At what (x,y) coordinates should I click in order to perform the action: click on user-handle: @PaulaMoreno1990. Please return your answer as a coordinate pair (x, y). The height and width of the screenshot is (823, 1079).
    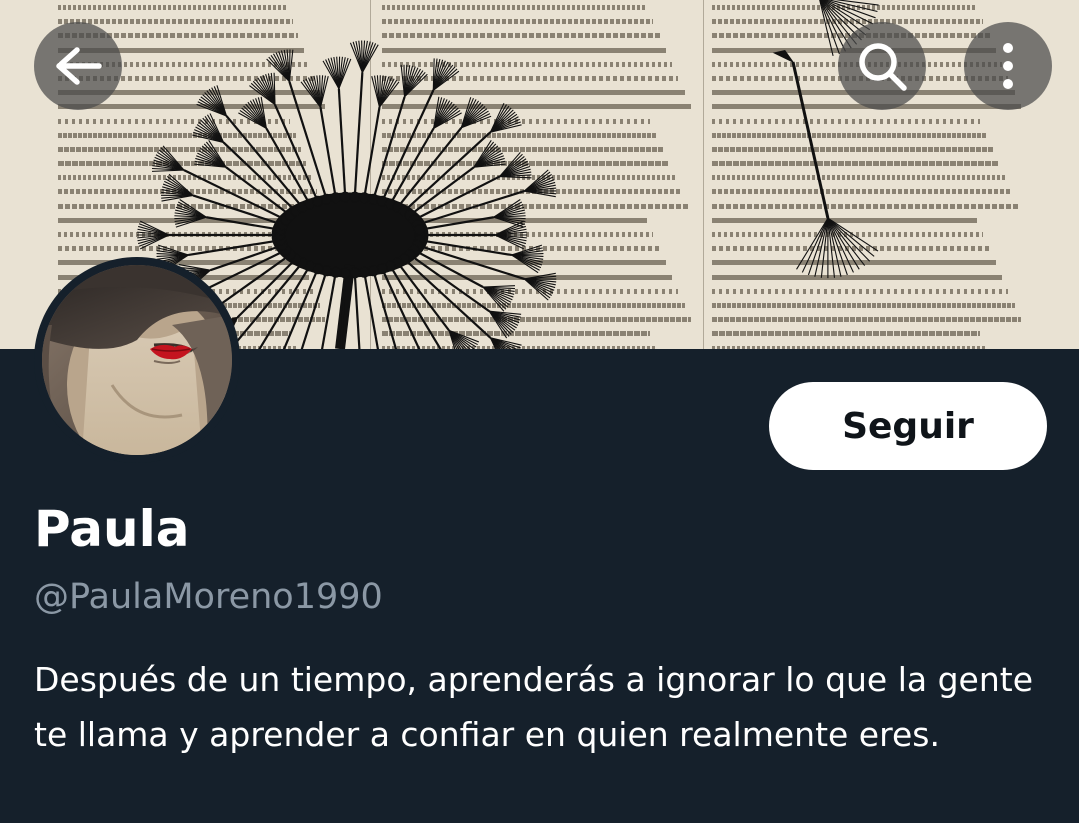
    Looking at the image, I should click on (208, 597).